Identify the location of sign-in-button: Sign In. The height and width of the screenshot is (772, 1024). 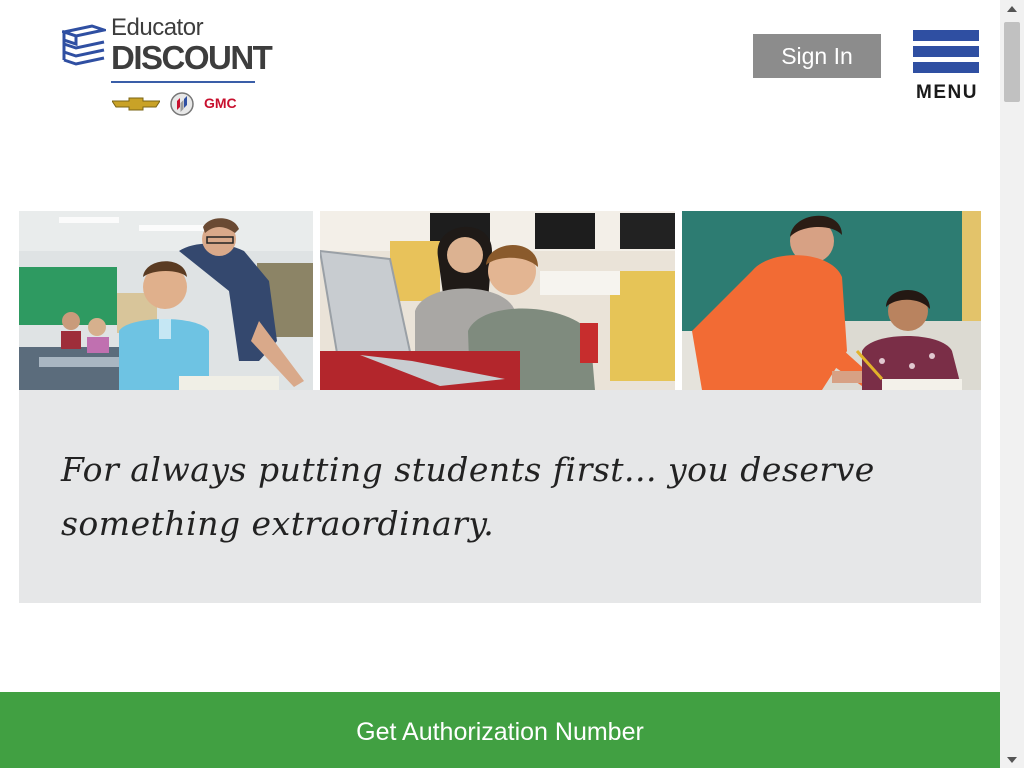
(817, 56).